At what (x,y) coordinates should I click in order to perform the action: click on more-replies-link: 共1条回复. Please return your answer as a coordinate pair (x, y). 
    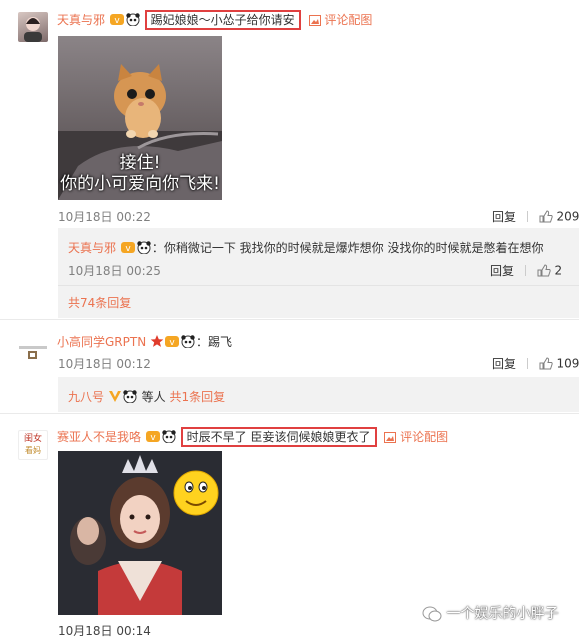
    Looking at the image, I should click on (198, 397).